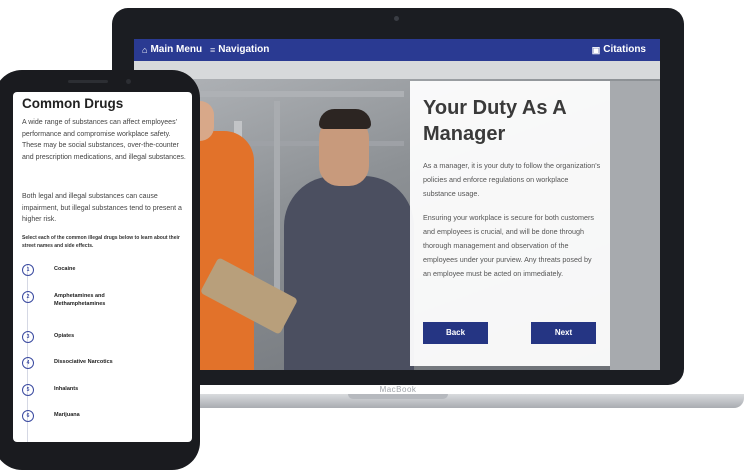 The height and width of the screenshot is (470, 744). I want to click on laptop-notch, so click(398, 396).